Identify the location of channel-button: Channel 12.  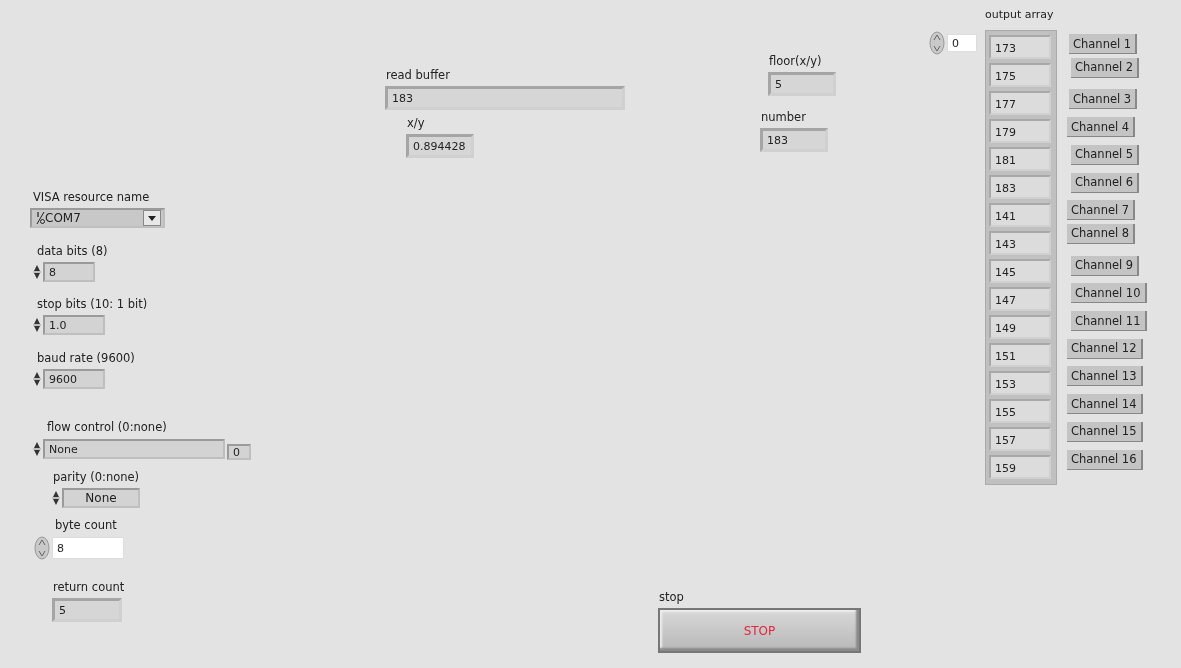
(1105, 348).